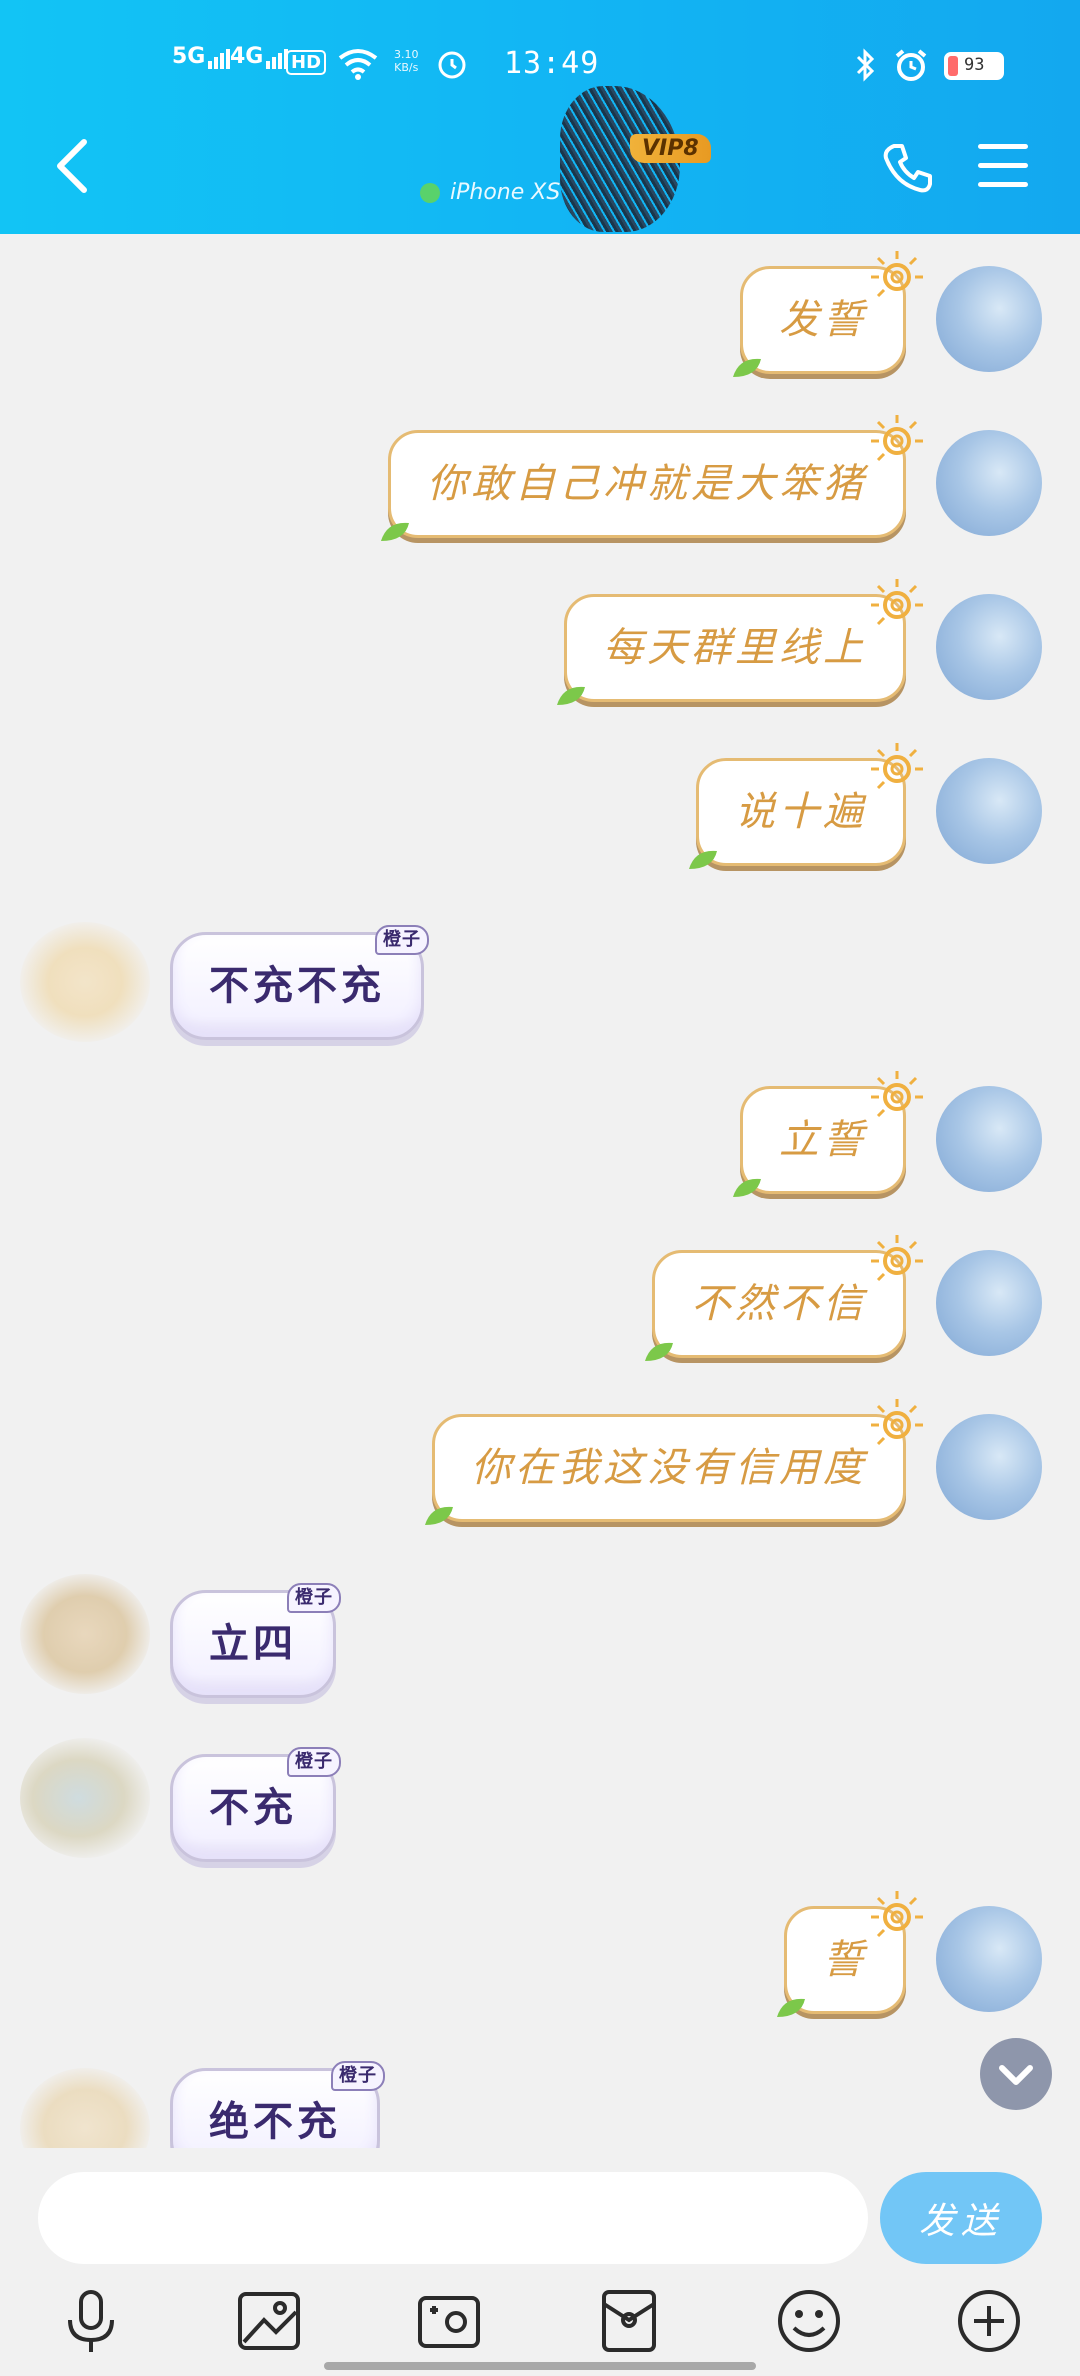 This screenshot has height=2376, width=1080. What do you see at coordinates (406, 54) in the screenshot?
I see `net-speed-value: 3.10` at bounding box center [406, 54].